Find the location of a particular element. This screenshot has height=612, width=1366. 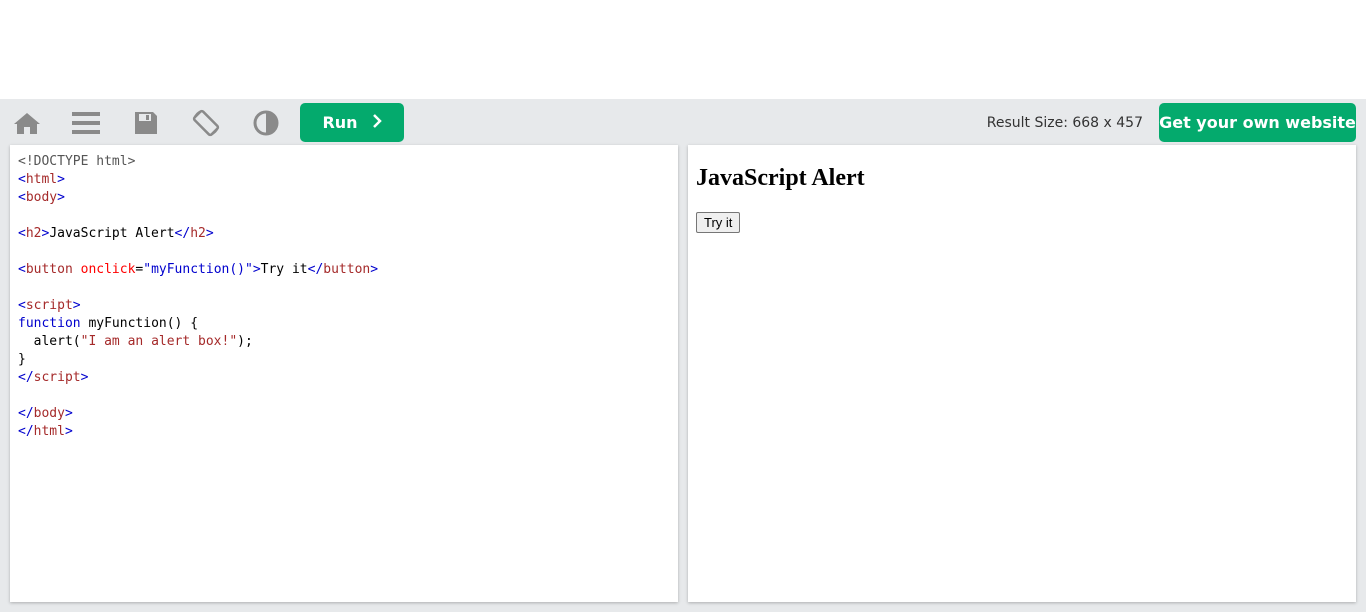

code-line: <html> is located at coordinates (348, 180).